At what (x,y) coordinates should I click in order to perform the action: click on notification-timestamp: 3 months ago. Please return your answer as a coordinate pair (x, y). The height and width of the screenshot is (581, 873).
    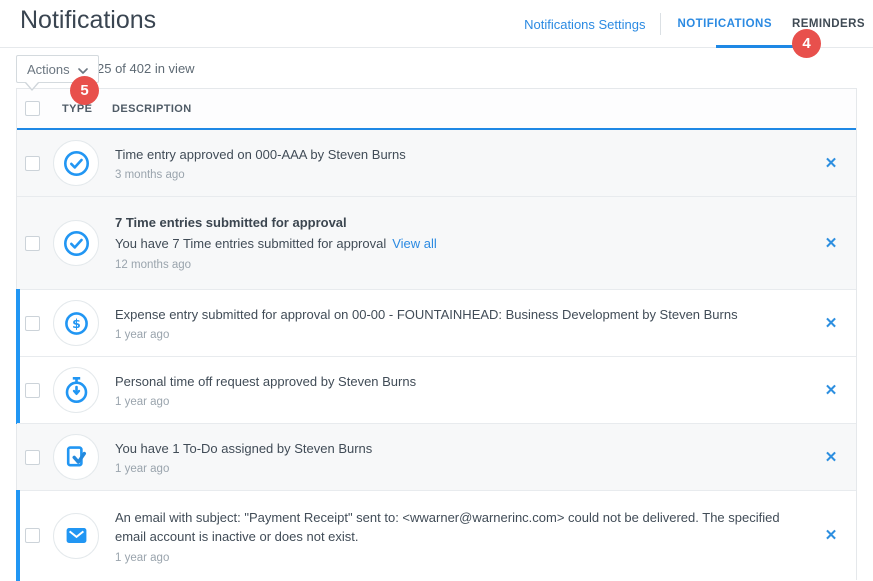
    Looking at the image, I should click on (150, 175).